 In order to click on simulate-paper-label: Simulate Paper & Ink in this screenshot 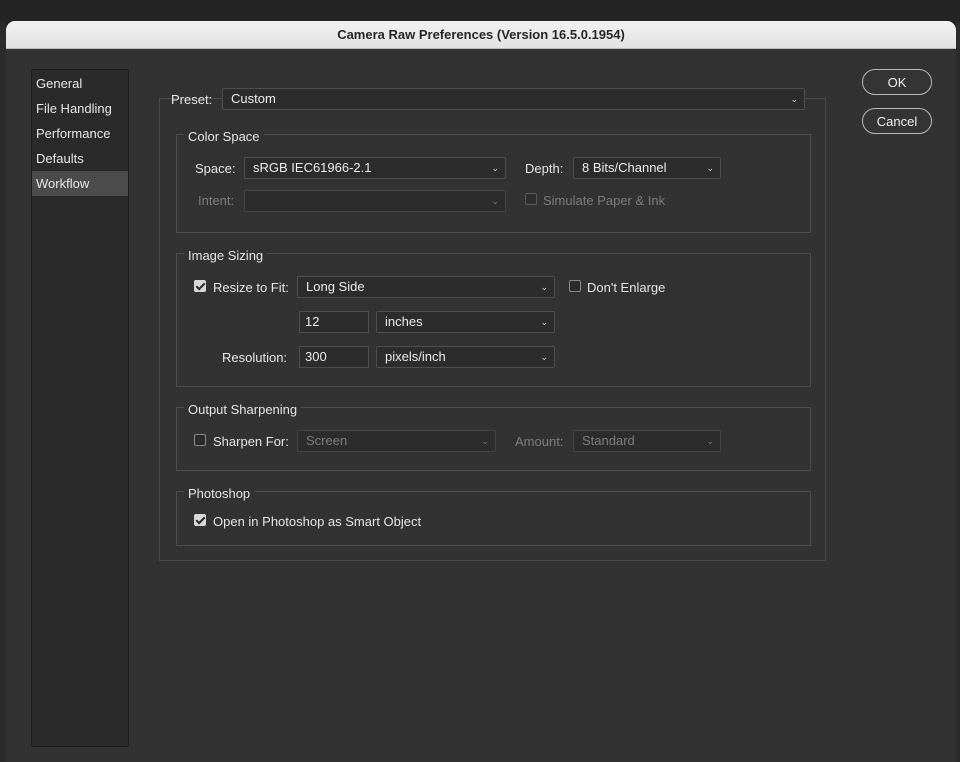, I will do `click(604, 200)`.